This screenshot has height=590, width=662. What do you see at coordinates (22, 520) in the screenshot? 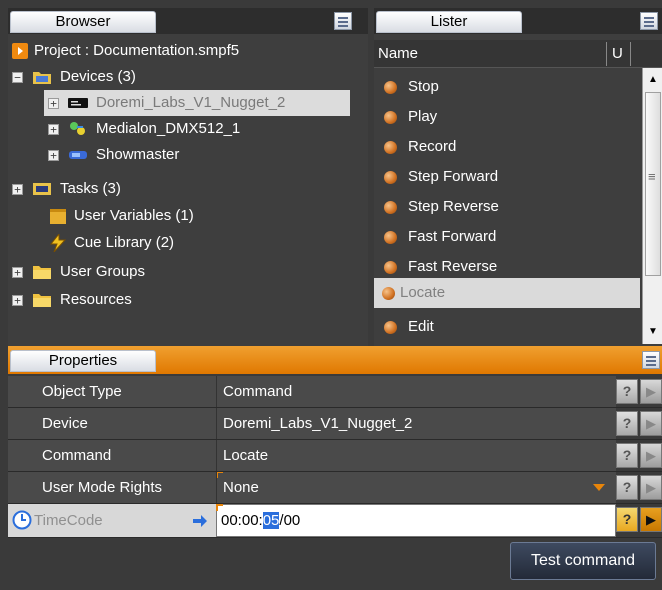
I see `clock-icon` at bounding box center [22, 520].